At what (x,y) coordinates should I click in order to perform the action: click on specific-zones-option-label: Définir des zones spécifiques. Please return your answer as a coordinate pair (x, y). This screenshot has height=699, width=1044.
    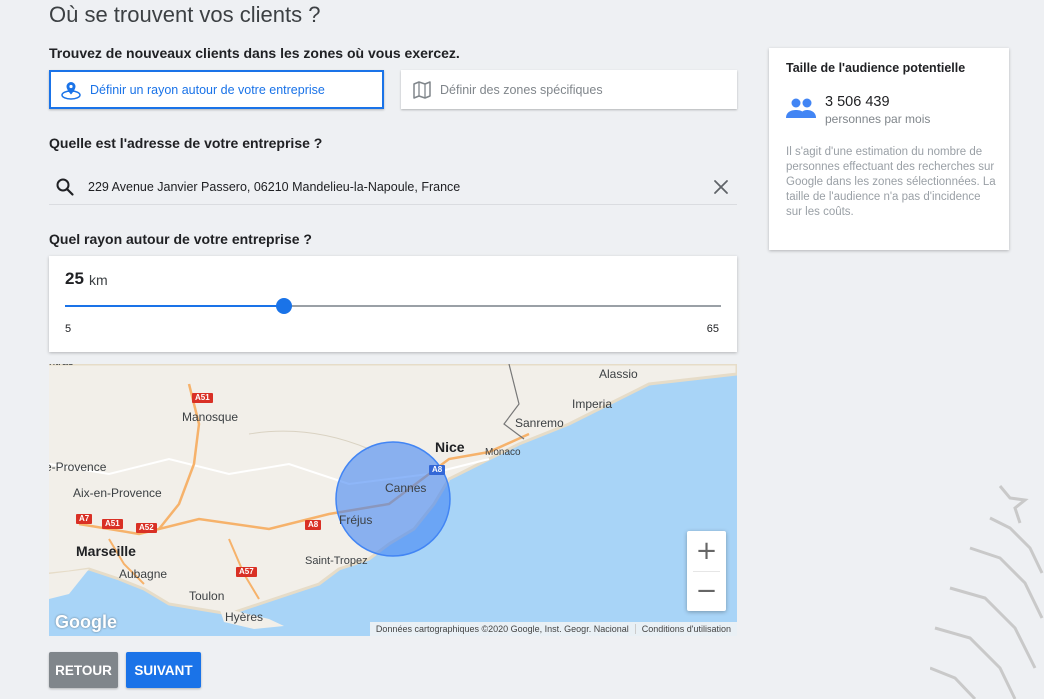
    Looking at the image, I should click on (521, 89).